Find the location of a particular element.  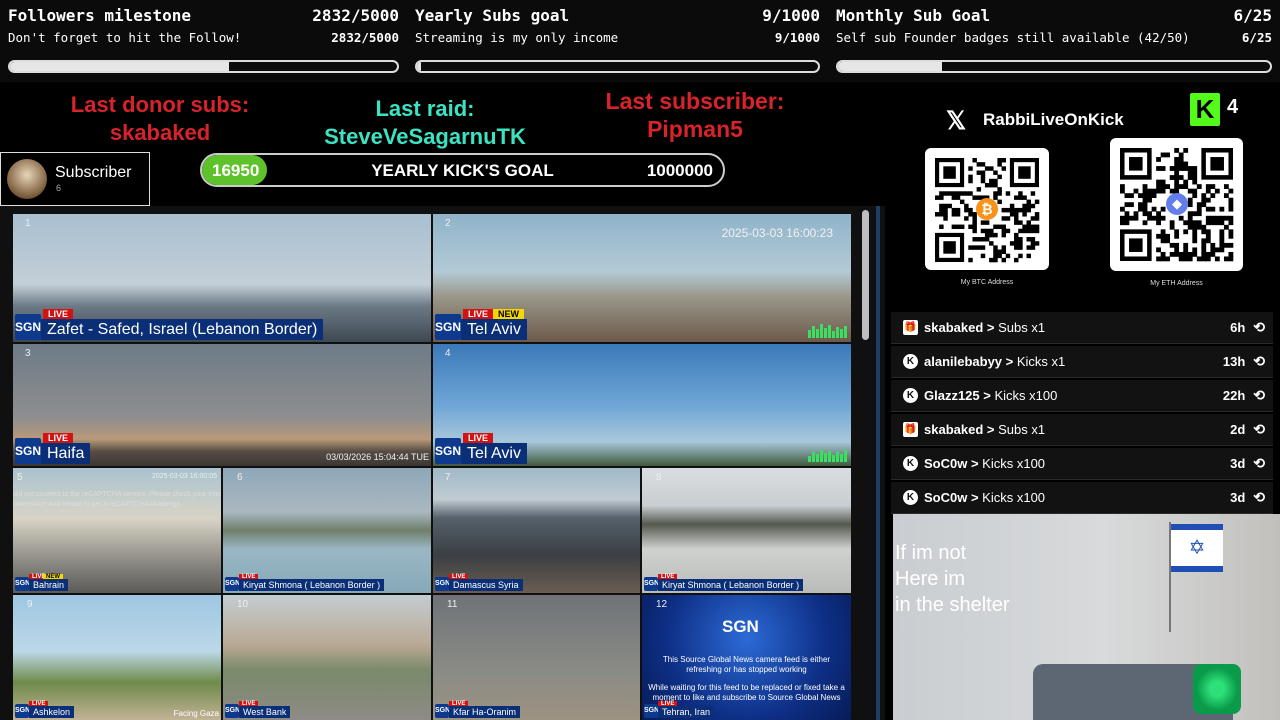

camera-feed-7: 7 LIVE SGN Damascus Syria is located at coordinates (536, 530).